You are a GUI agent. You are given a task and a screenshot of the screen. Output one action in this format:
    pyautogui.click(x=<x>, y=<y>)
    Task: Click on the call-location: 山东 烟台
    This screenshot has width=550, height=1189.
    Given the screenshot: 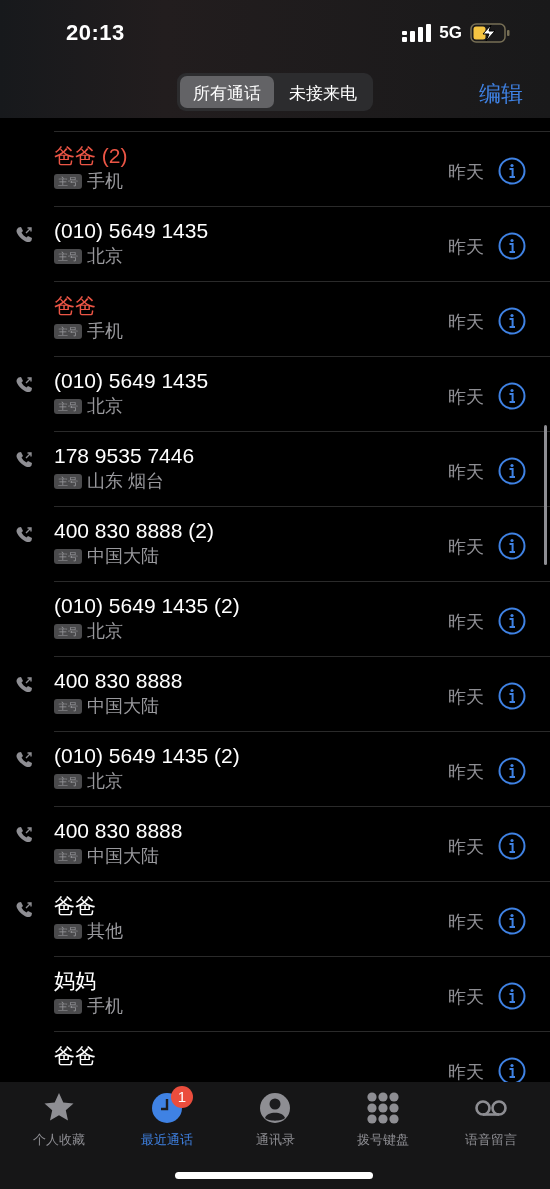 What is the action you would take?
    pyautogui.click(x=125, y=481)
    